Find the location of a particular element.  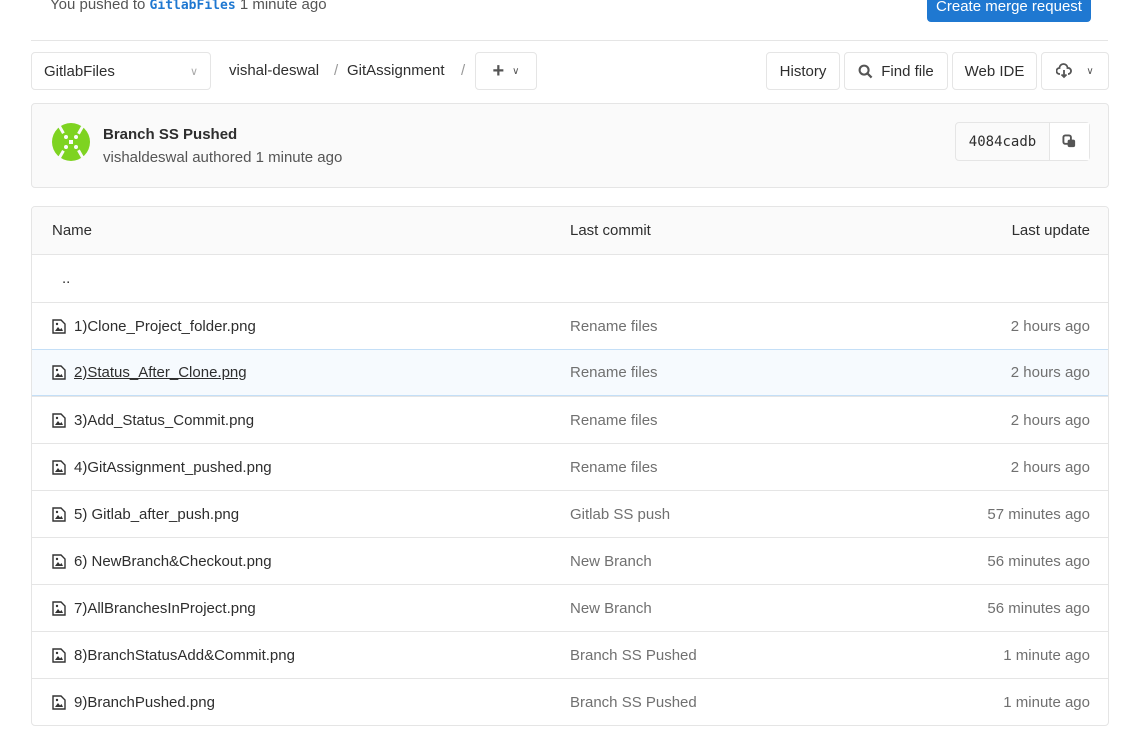

file-link: 4)GitAssignment_pushed.png is located at coordinates (173, 467).